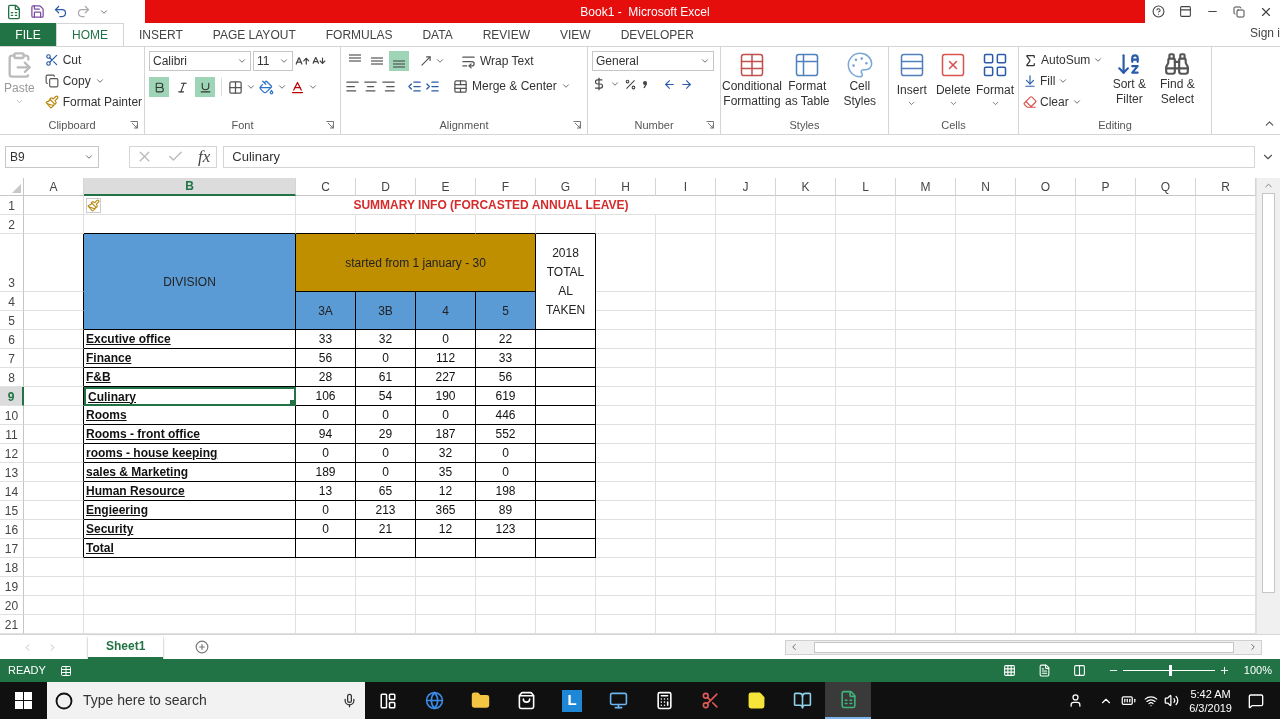 The height and width of the screenshot is (720, 1280). What do you see at coordinates (1079, 670) in the screenshot?
I see `page-break-icon` at bounding box center [1079, 670].